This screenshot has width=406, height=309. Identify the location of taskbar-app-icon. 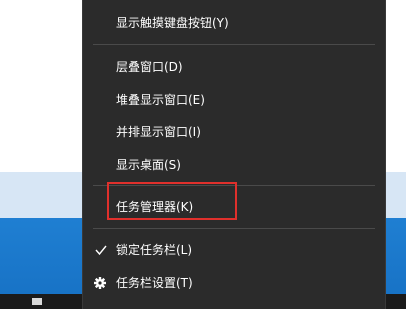
(37, 301).